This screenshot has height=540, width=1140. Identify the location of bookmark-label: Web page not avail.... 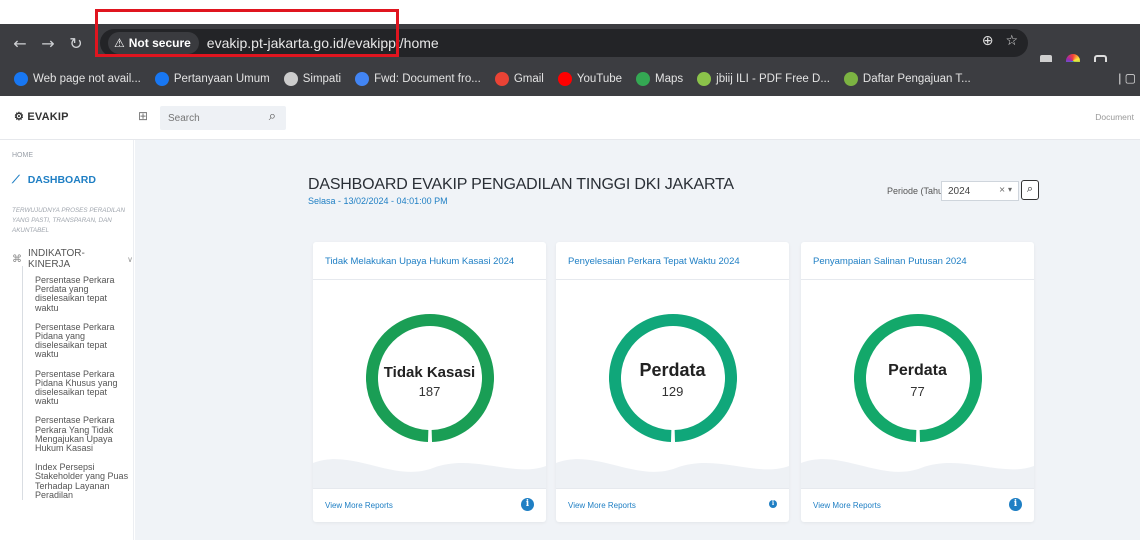
(87, 79).